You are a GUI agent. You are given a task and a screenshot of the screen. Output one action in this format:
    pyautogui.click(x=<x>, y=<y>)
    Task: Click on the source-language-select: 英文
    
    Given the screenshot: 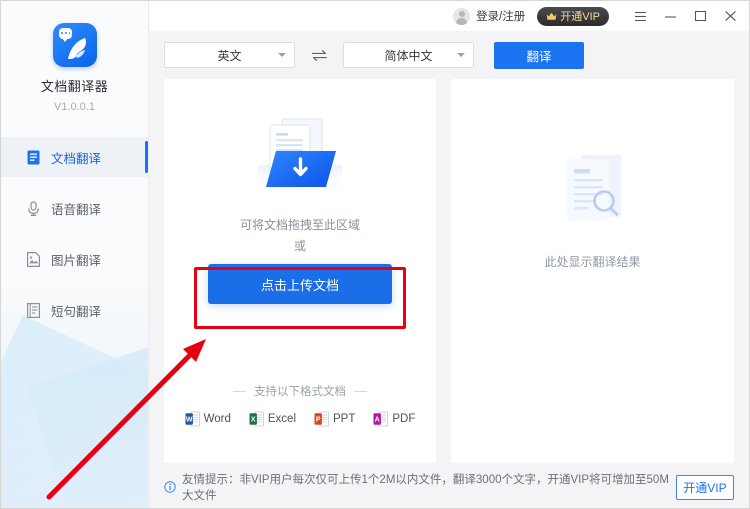 What is the action you would take?
    pyautogui.click(x=229, y=55)
    